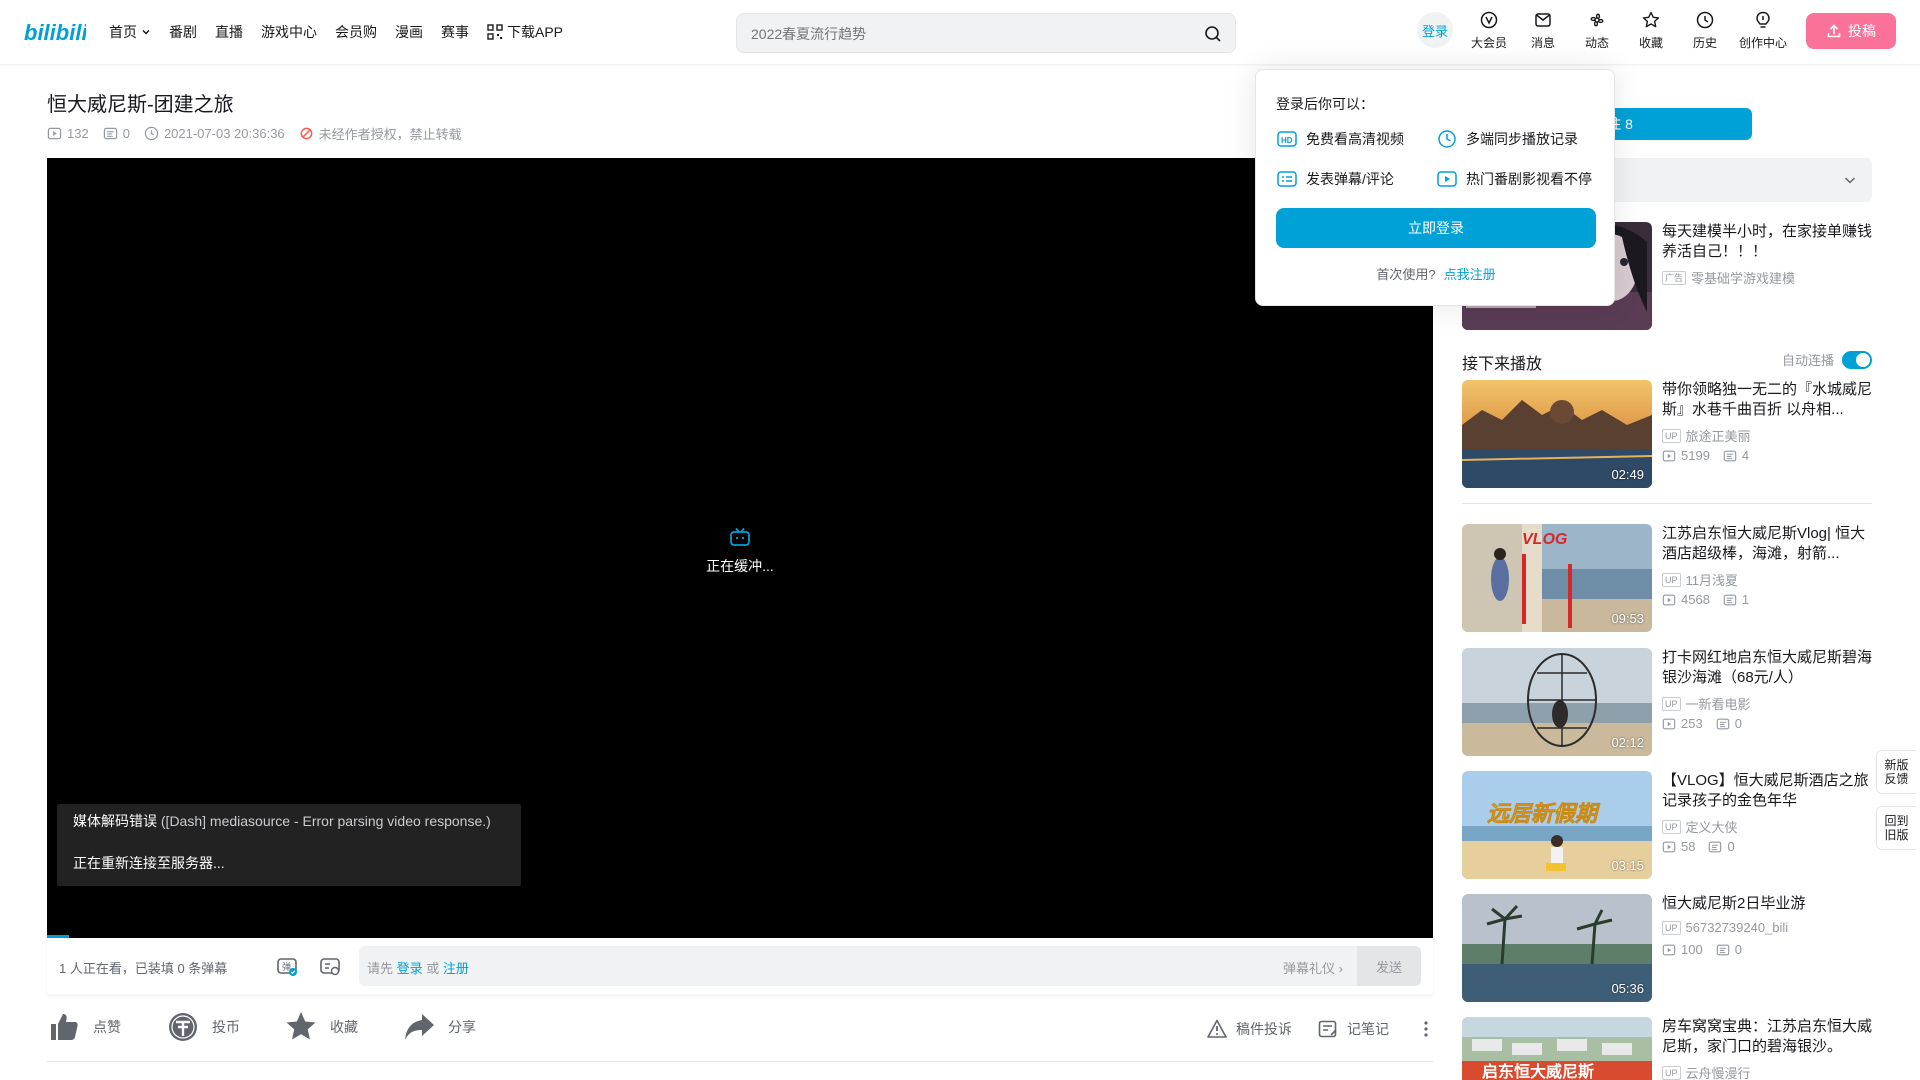 Image resolution: width=1920 pixels, height=1080 pixels. I want to click on nav-mall: 会员购, so click(356, 32).